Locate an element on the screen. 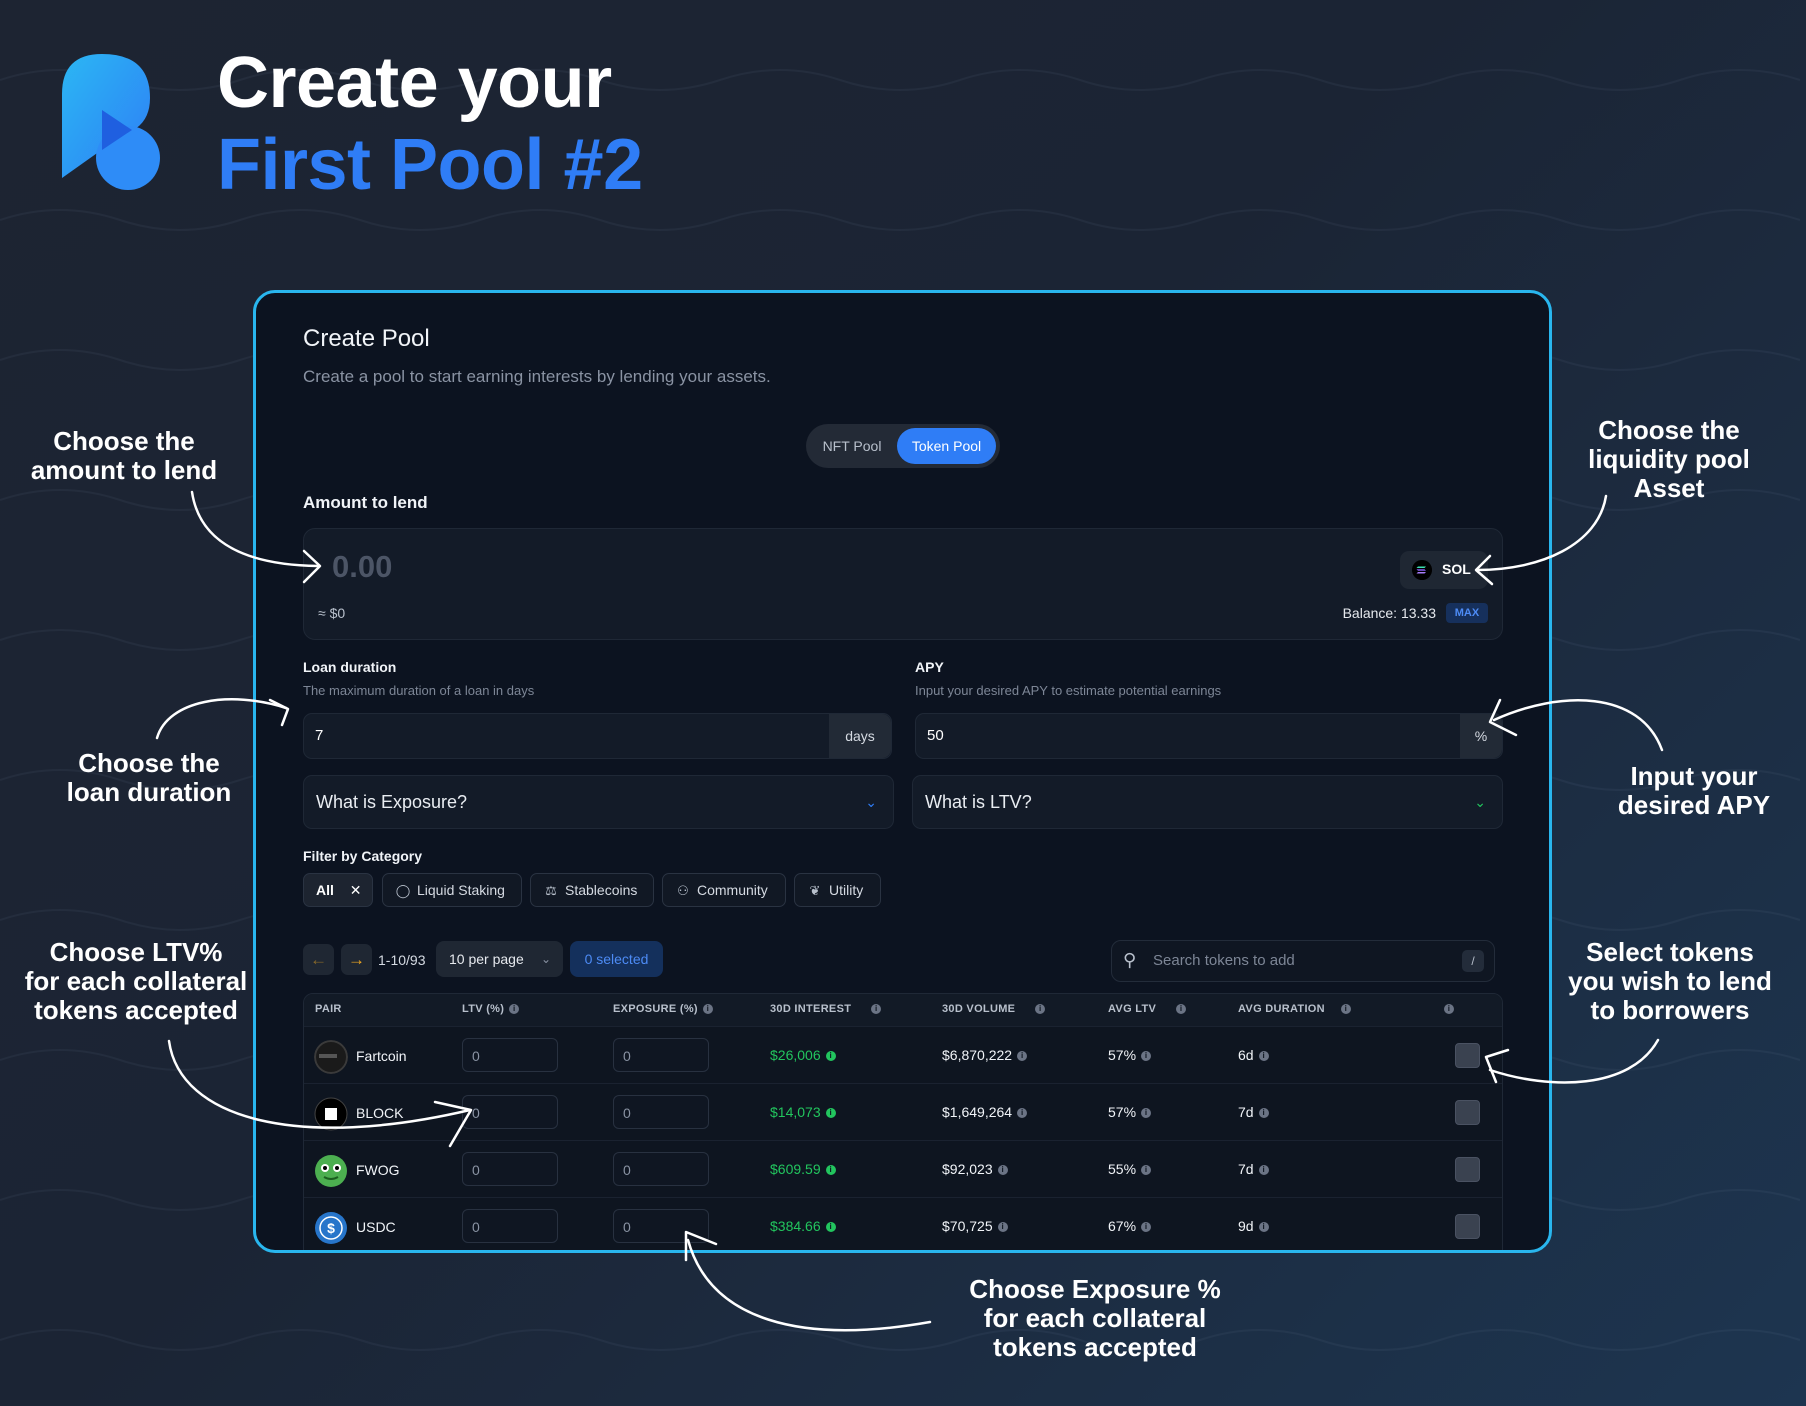 The width and height of the screenshot is (1806, 1406). selected-count: 0 selected is located at coordinates (616, 959).